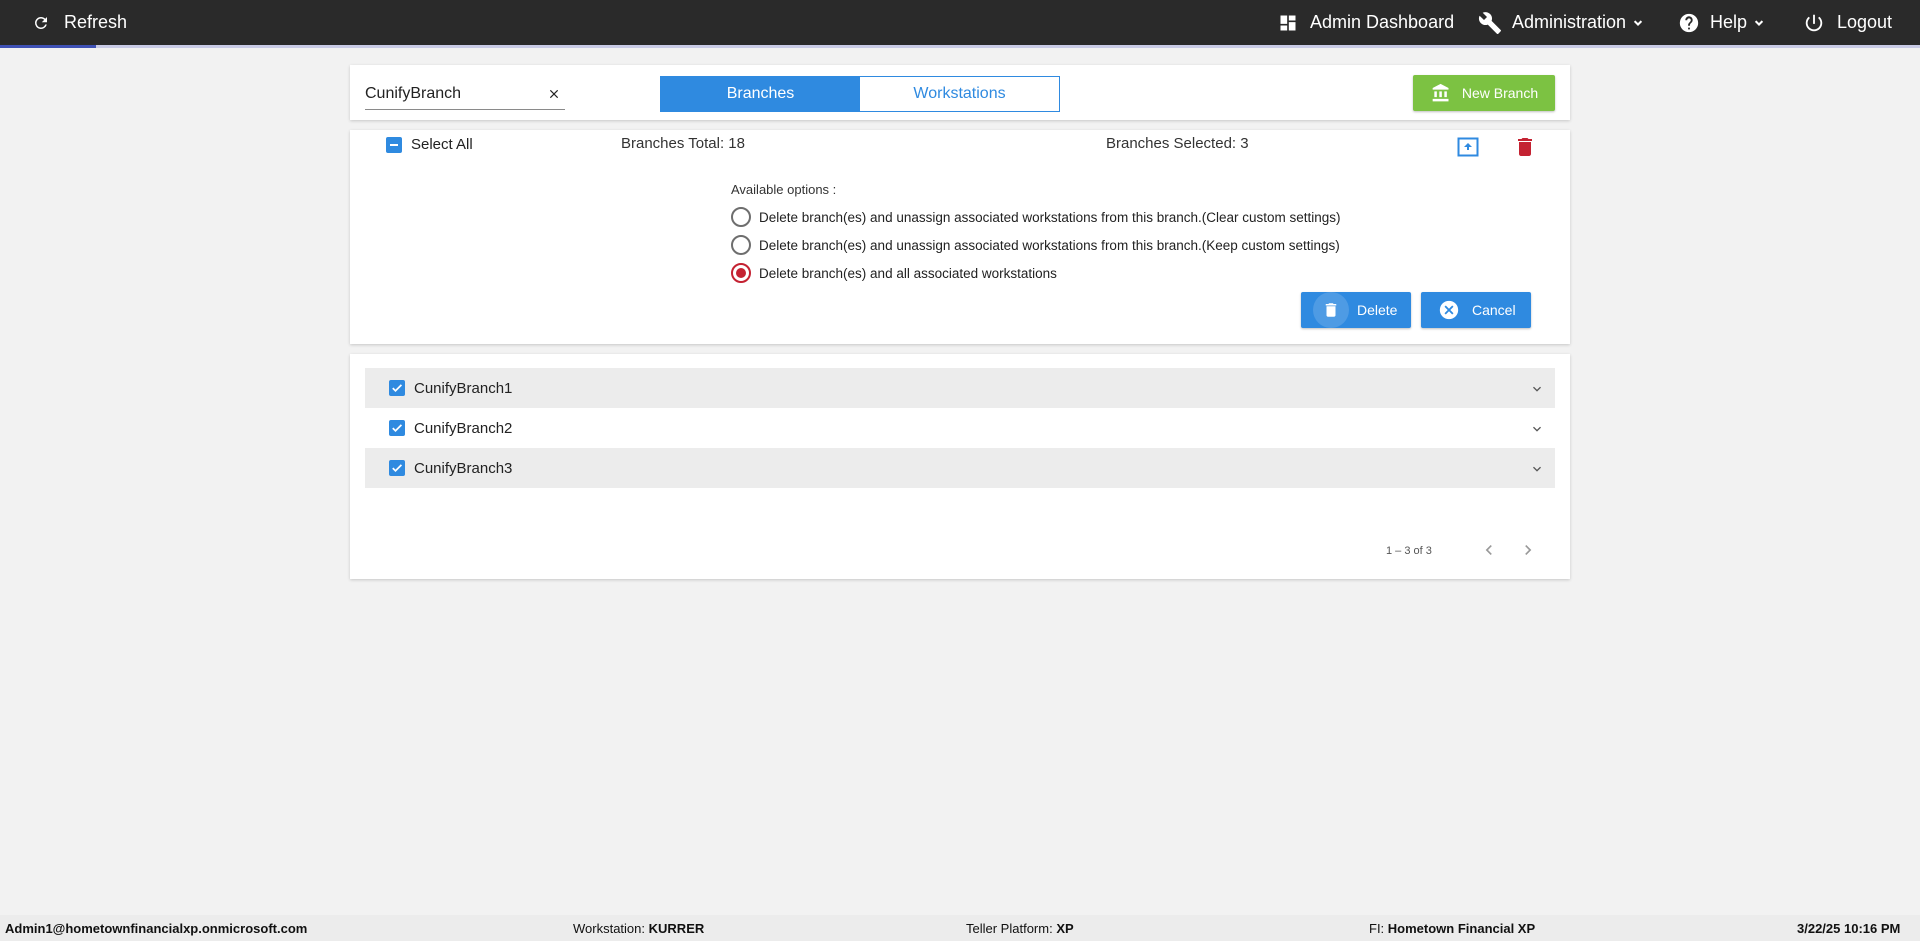 The height and width of the screenshot is (941, 1920). I want to click on bank-icon, so click(1440, 92).